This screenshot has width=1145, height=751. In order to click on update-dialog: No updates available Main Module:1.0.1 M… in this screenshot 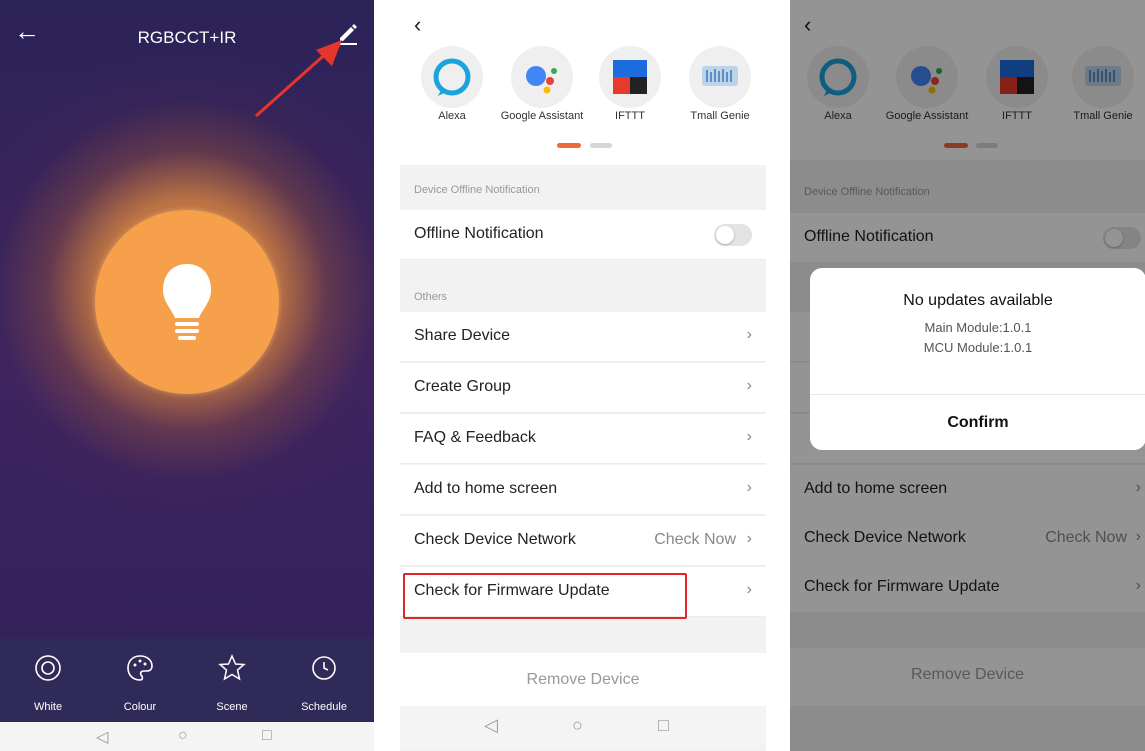, I will do `click(977, 359)`.